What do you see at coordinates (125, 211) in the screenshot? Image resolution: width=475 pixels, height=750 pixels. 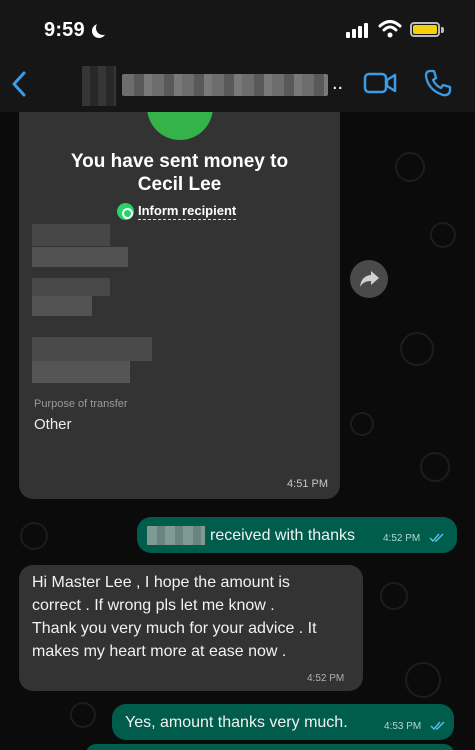 I see `whatsapp-icon` at bounding box center [125, 211].